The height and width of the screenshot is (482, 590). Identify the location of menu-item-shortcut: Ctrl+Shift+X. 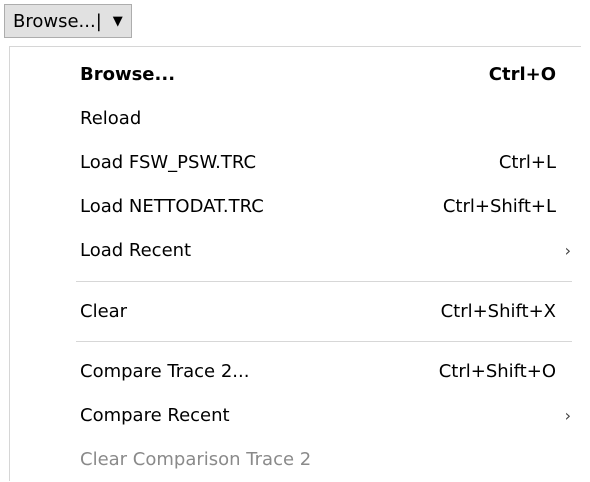
(498, 311).